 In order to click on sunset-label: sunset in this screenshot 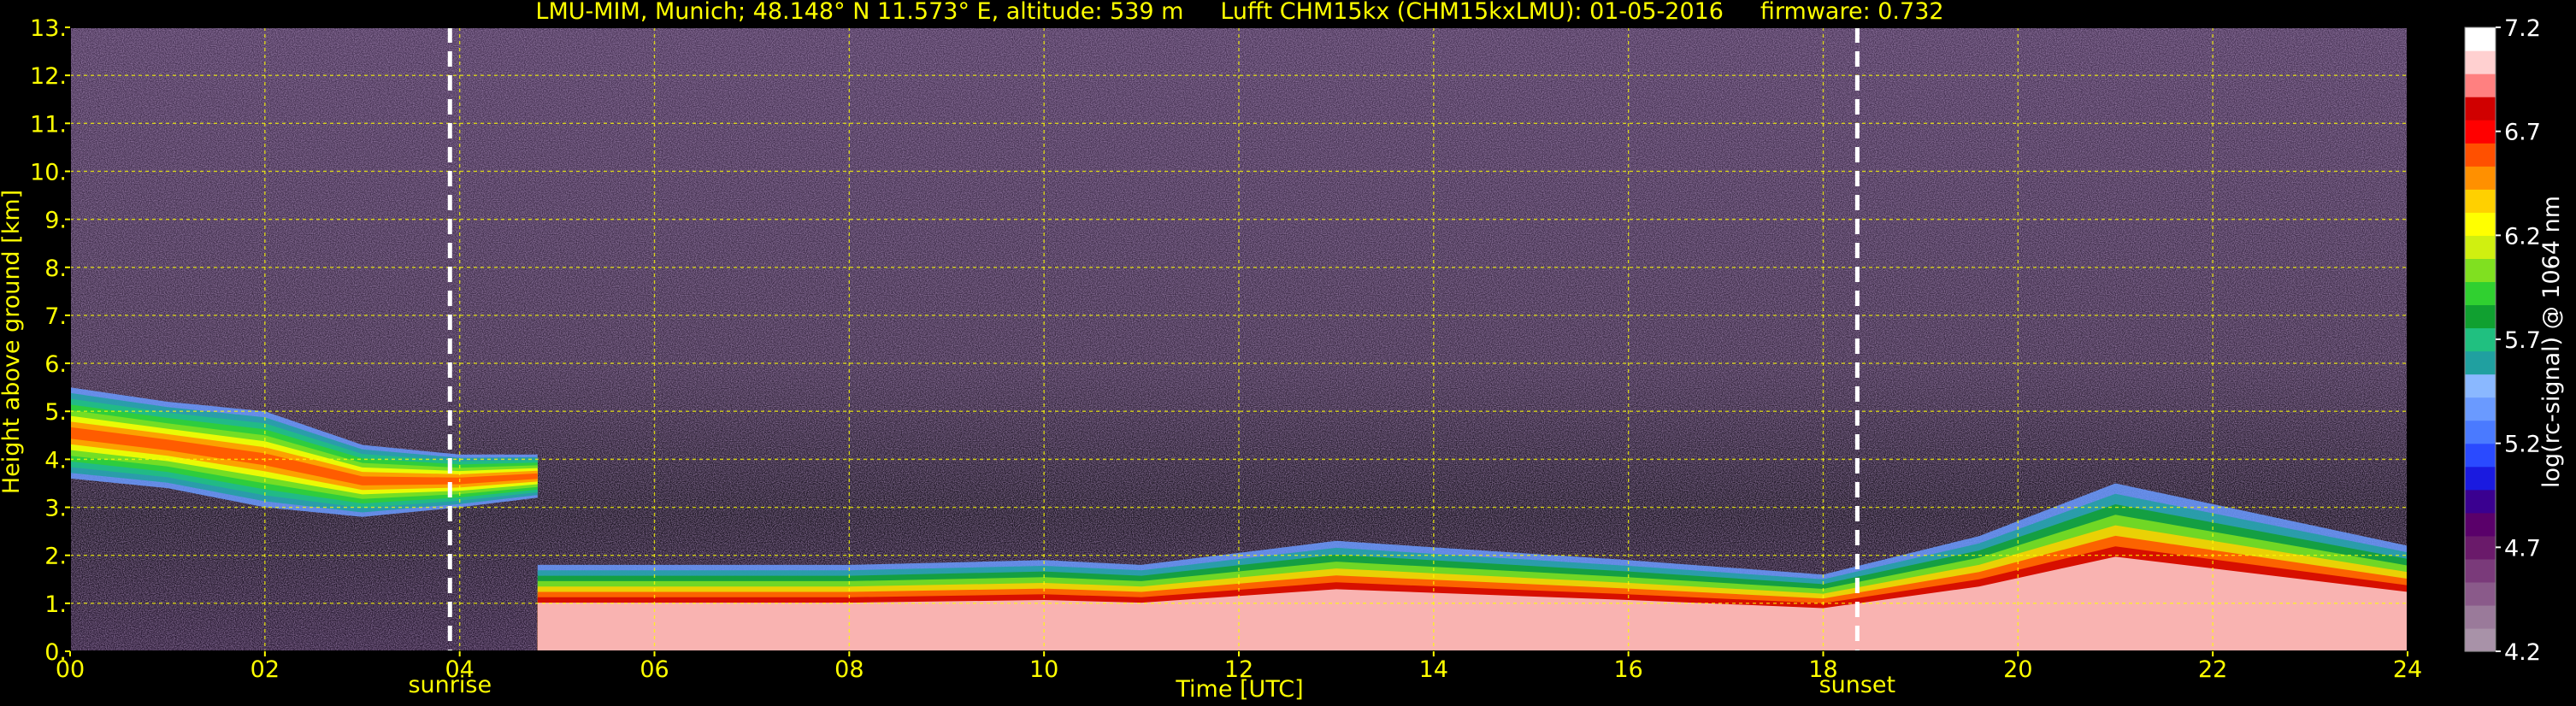, I will do `click(1858, 685)`.